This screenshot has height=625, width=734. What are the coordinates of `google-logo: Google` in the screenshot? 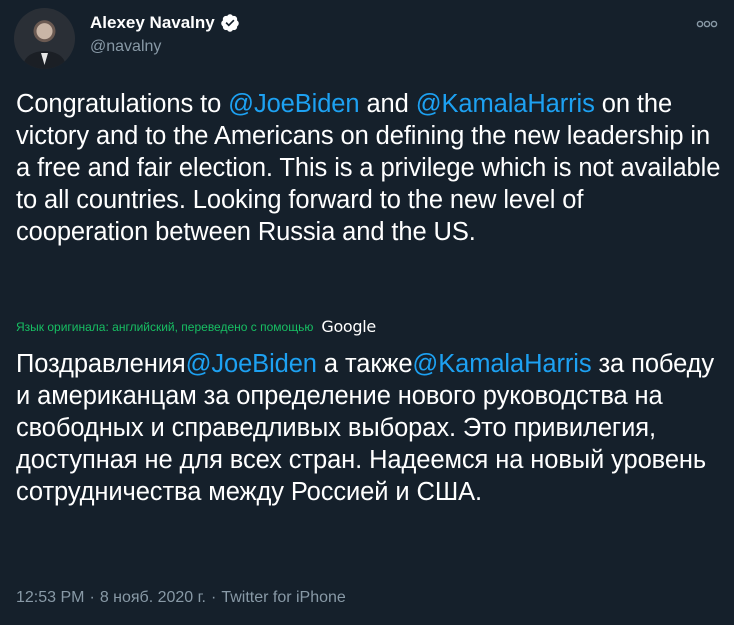 It's located at (348, 326).